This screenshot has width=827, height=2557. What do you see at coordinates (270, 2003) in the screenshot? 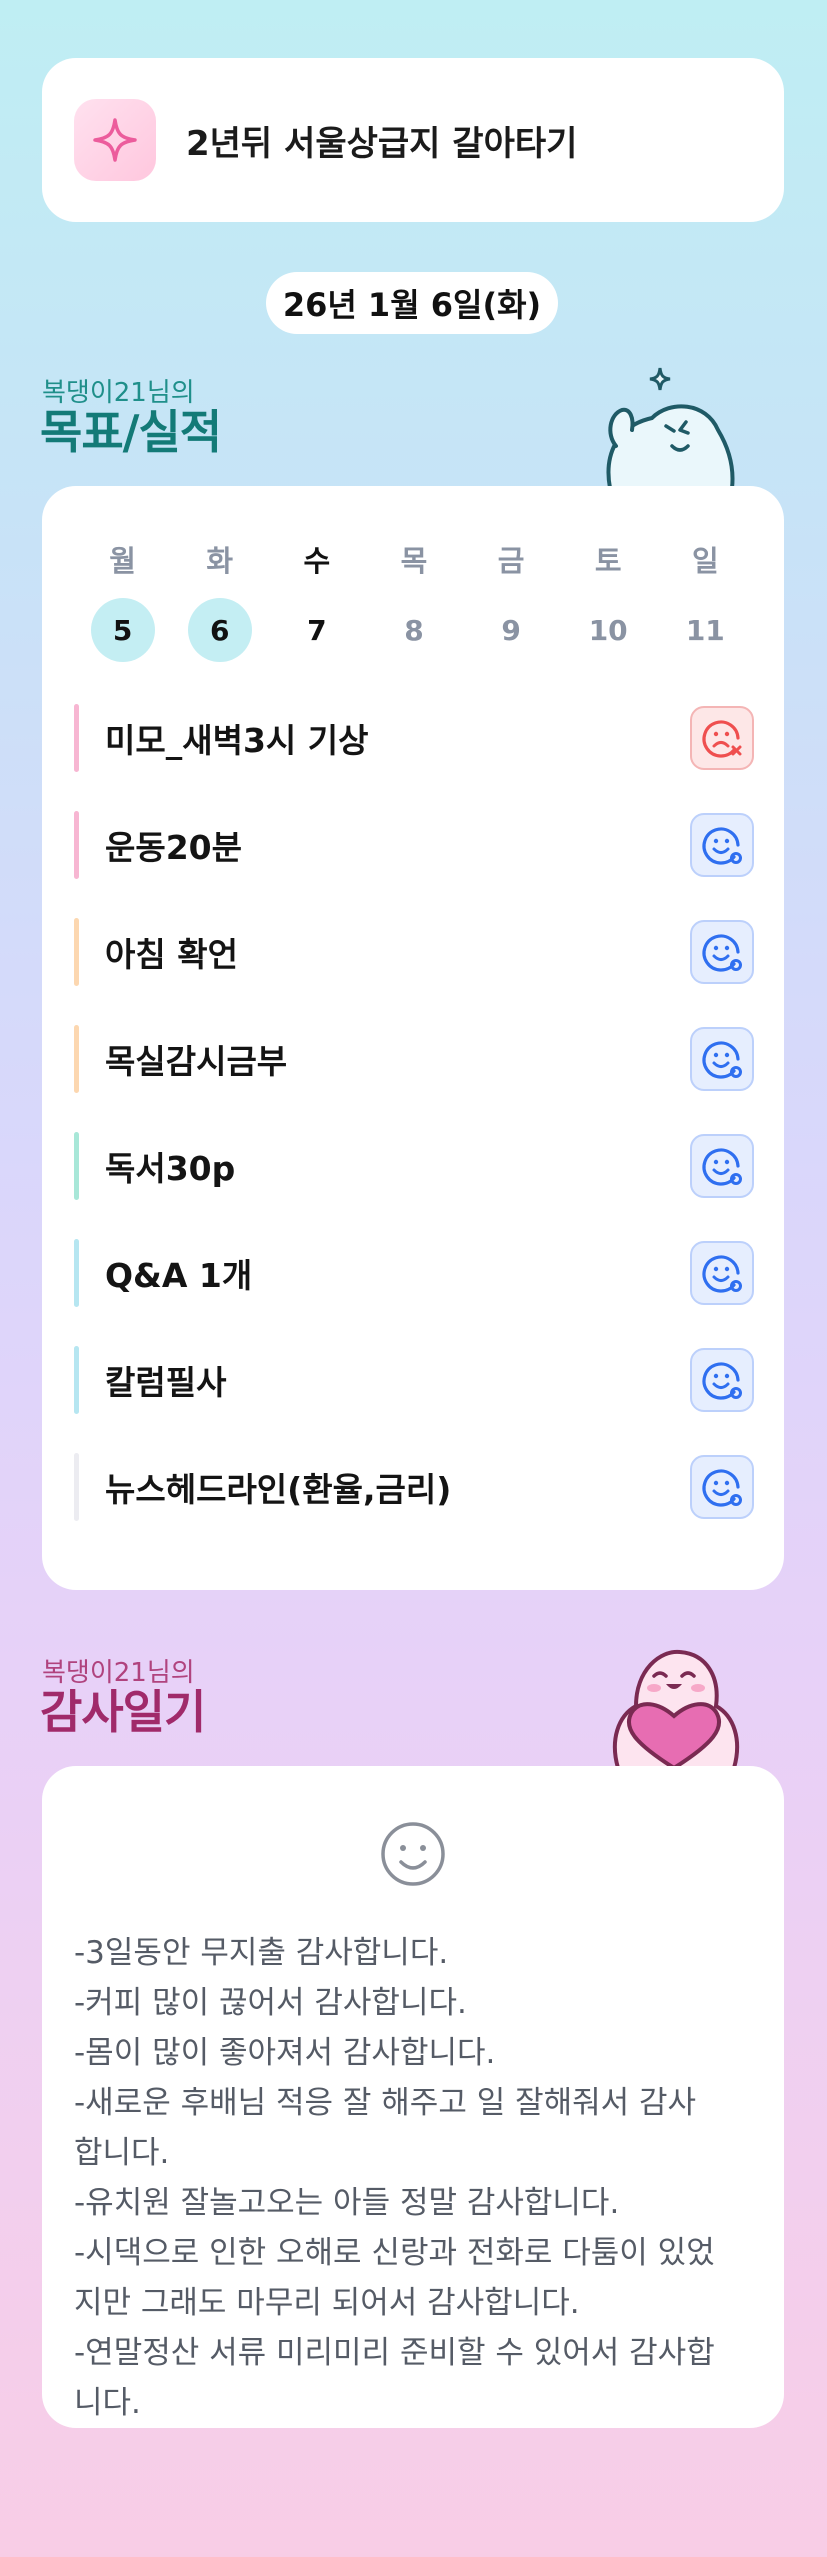
I see `thanks-line: -커피 많이 끊어서 감사합니다.` at bounding box center [270, 2003].